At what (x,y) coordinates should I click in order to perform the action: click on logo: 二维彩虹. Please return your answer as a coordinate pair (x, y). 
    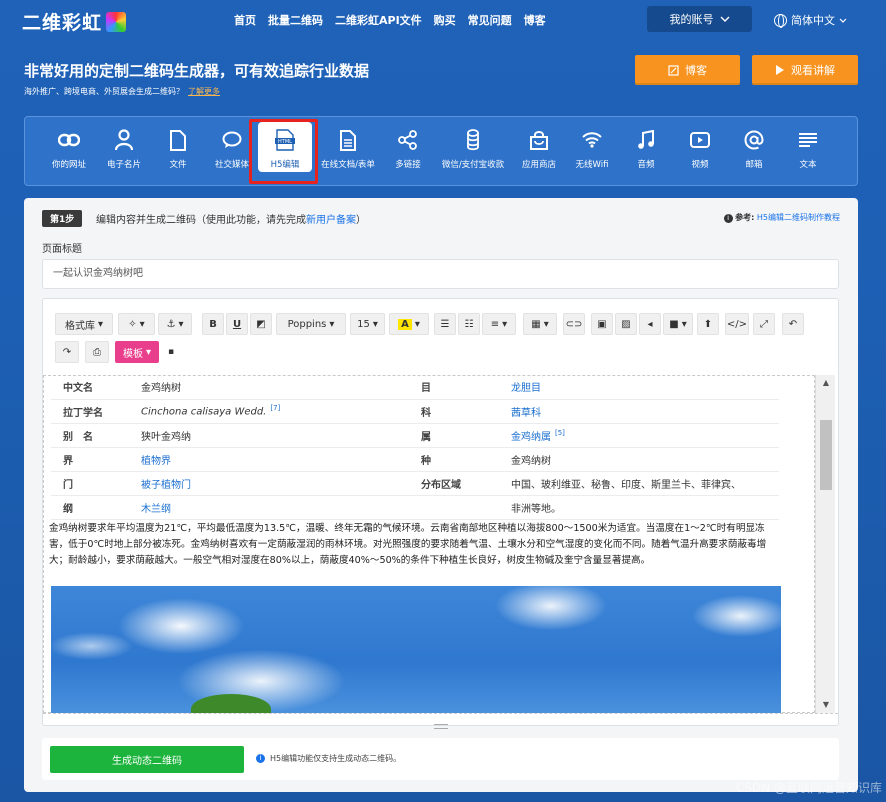
    Looking at the image, I should click on (74, 21).